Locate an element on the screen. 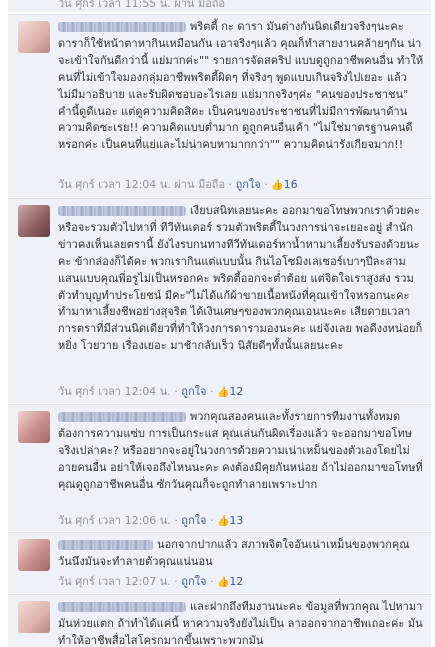 This screenshot has width=435, height=647. comment-meta: วัน ศุกร์ เวลา 12:07 น. · ถูกใจ · 👍12 is located at coordinates (150, 582).